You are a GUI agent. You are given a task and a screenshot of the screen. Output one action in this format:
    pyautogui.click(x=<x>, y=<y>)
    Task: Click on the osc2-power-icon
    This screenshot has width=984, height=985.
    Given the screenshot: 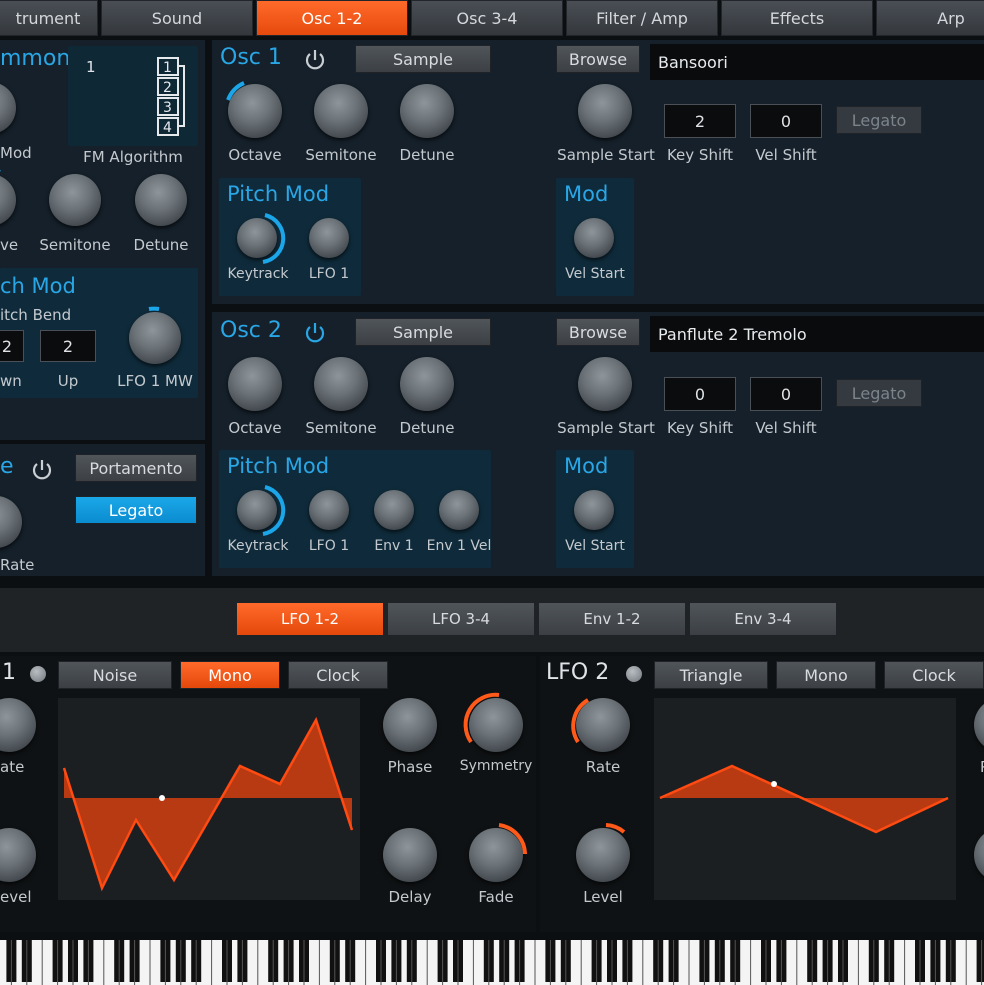 What is the action you would take?
    pyautogui.click(x=315, y=333)
    